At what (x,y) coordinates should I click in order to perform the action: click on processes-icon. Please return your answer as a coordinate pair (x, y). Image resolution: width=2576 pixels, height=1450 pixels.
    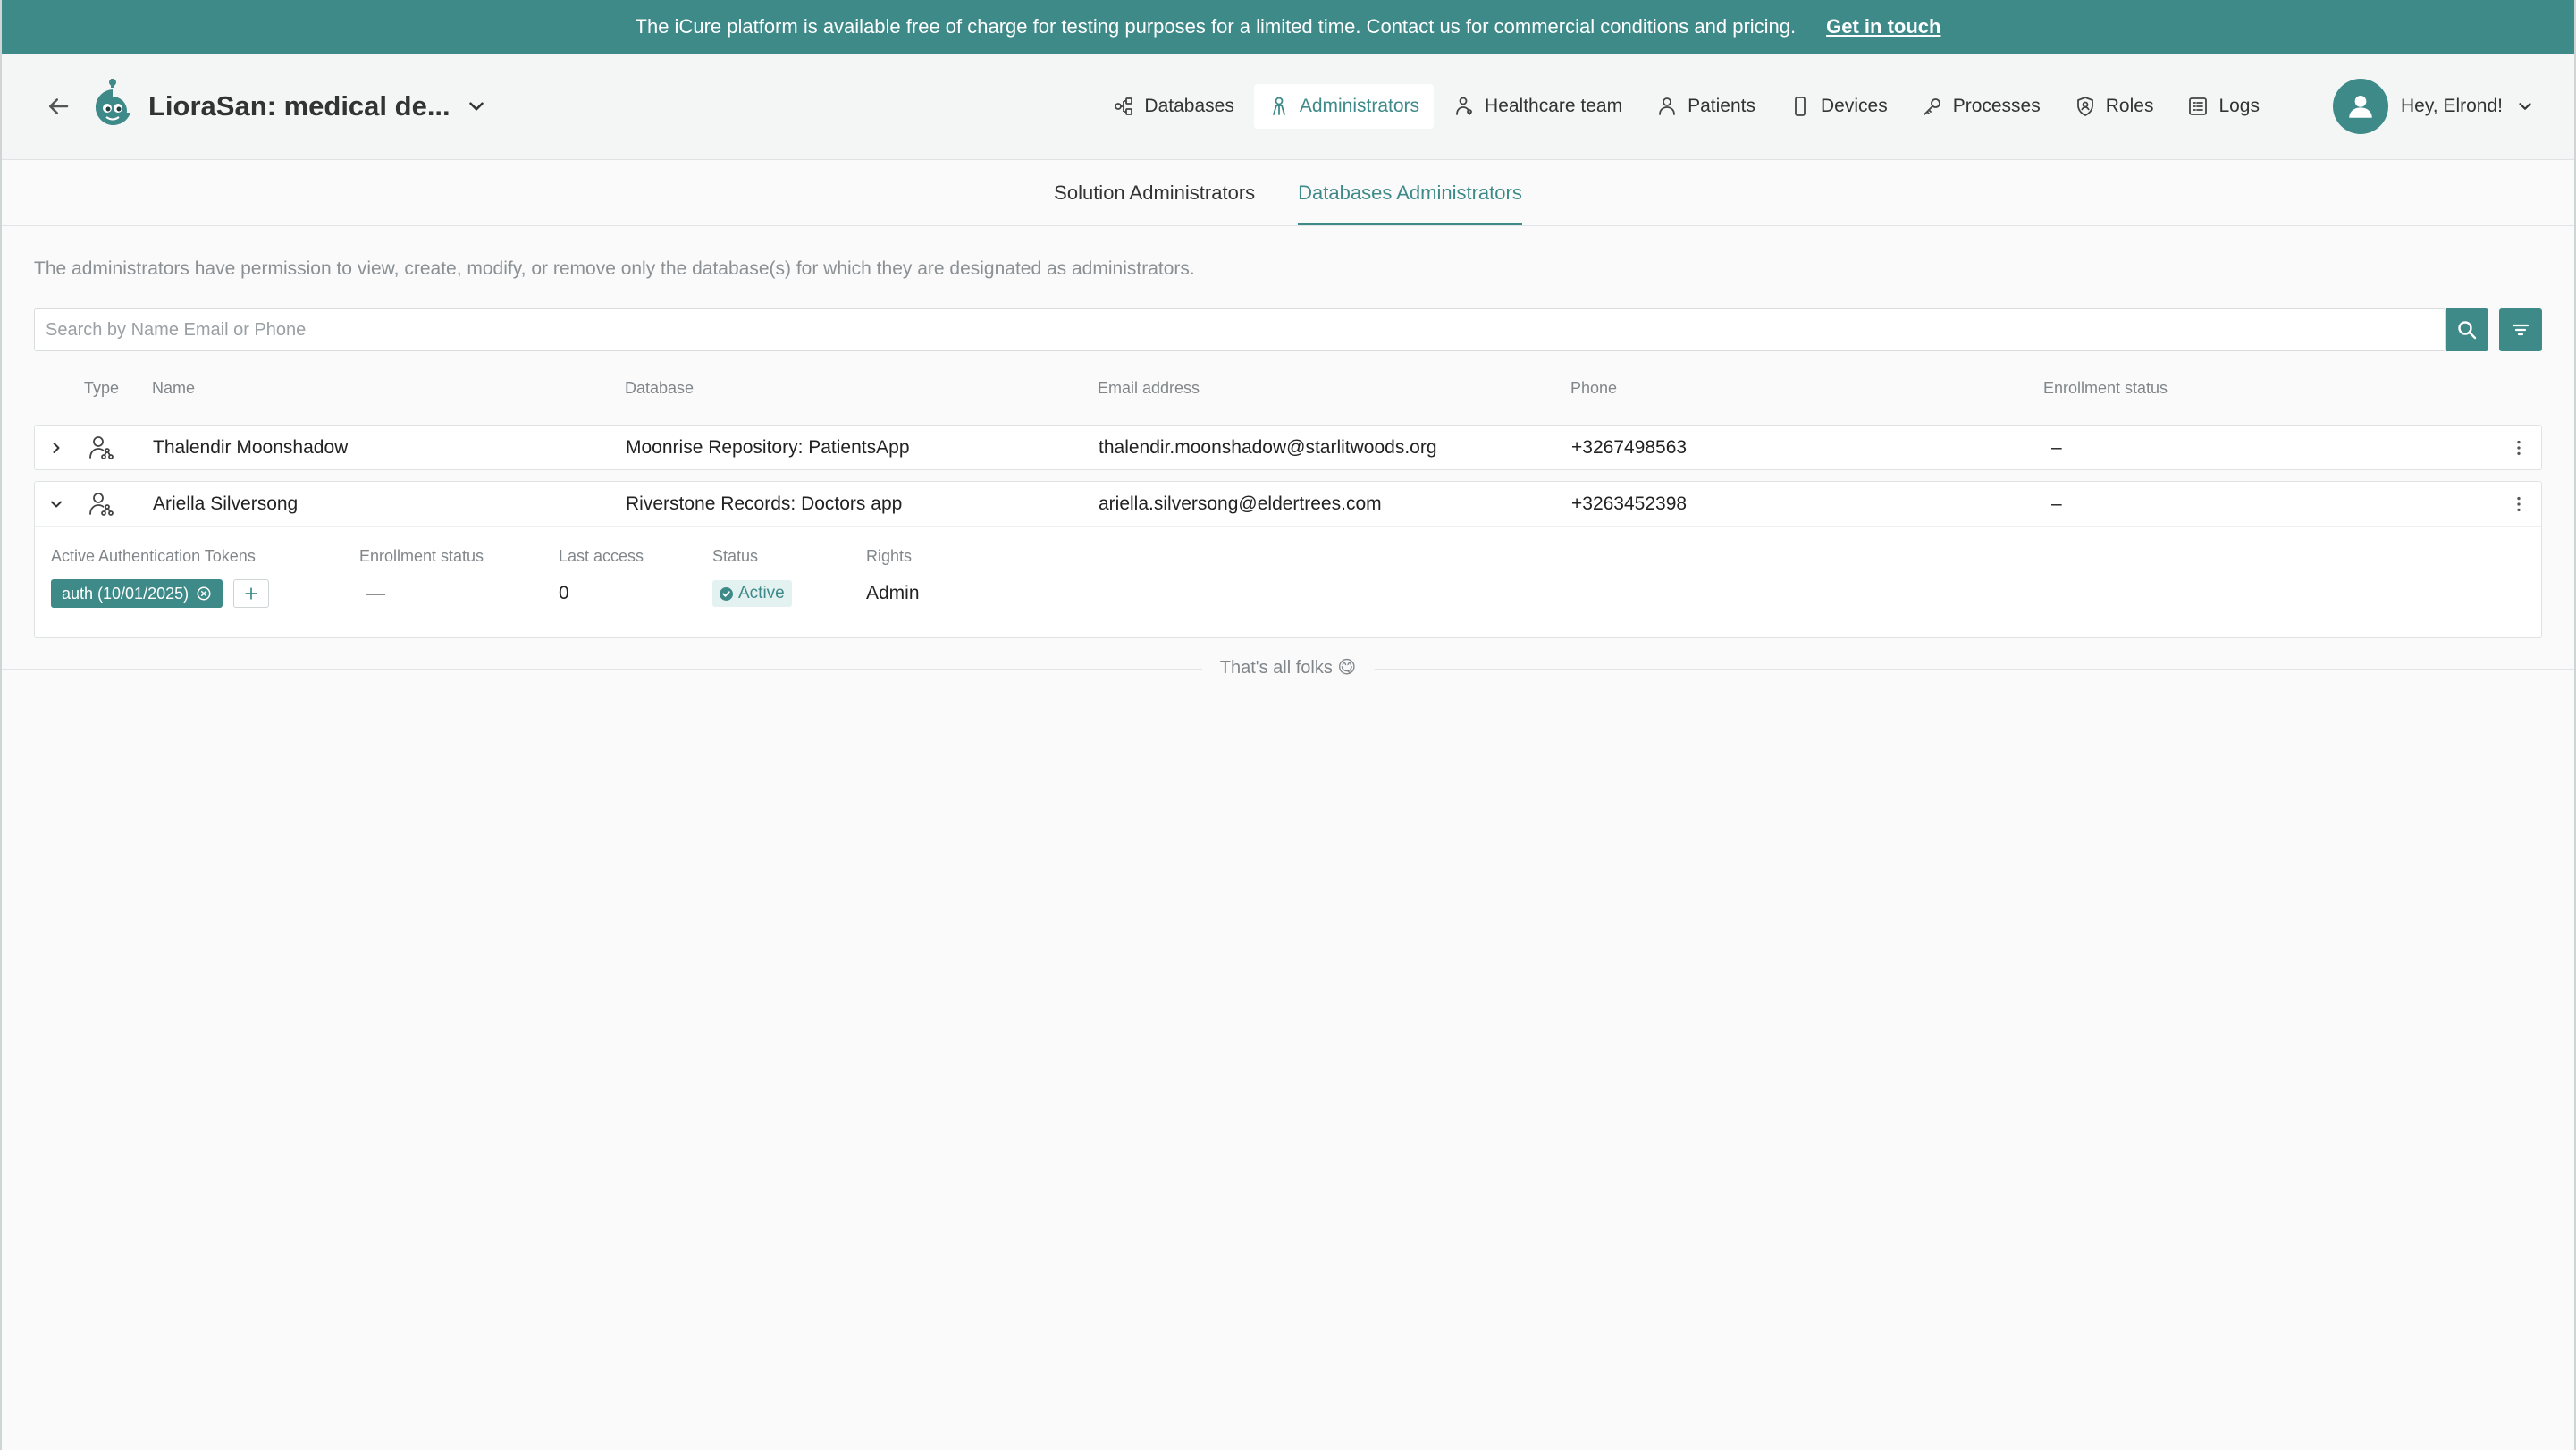
    Looking at the image, I should click on (1932, 107).